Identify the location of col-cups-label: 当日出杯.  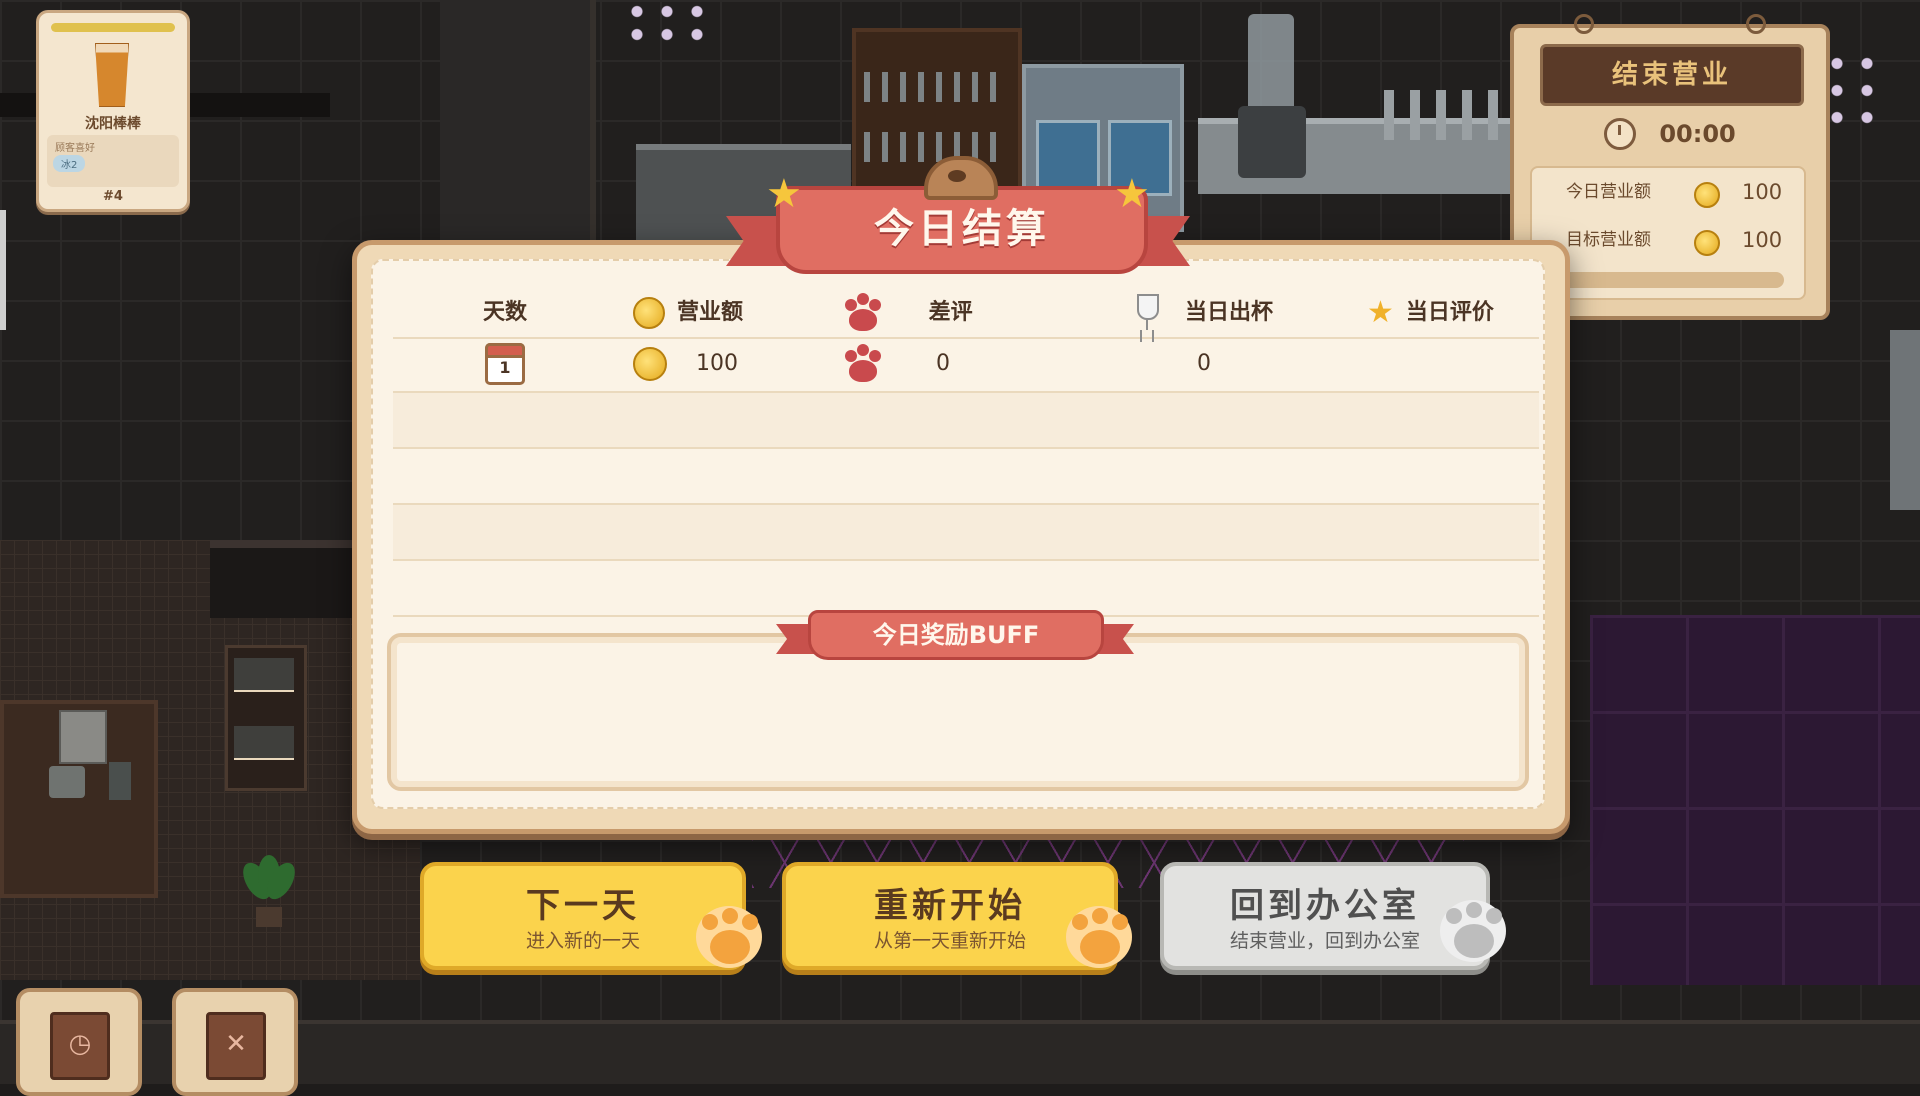
(1229, 312).